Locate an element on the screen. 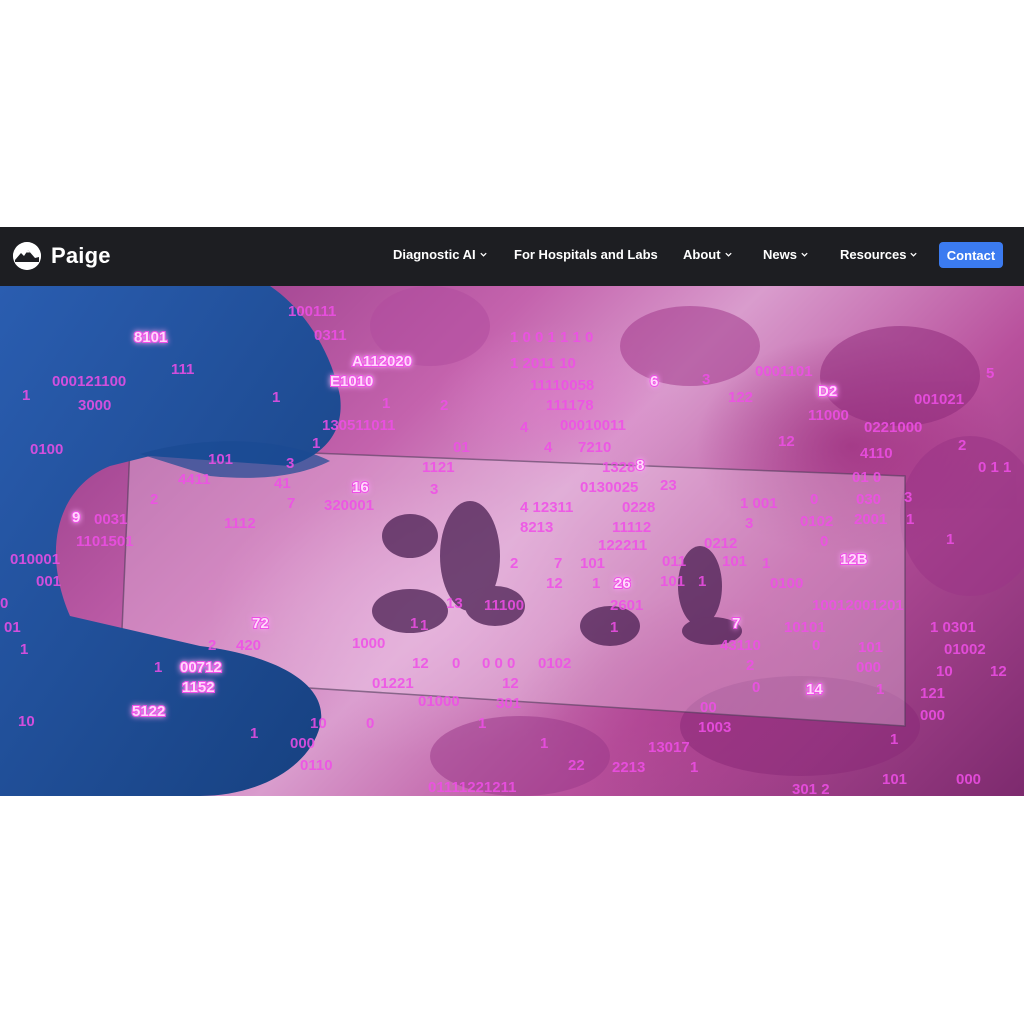 This screenshot has width=1024, height=1024. binary-digit-text: 301 is located at coordinates (508, 703).